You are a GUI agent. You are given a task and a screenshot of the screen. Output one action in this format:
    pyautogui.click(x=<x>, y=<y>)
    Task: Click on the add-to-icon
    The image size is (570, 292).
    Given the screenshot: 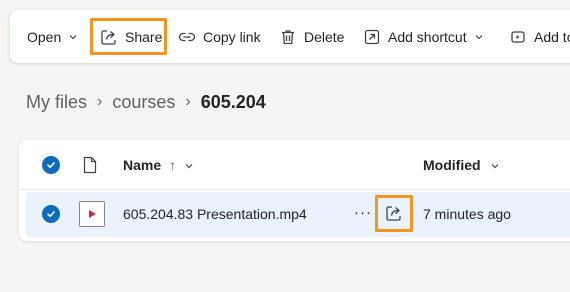 What is the action you would take?
    pyautogui.click(x=518, y=36)
    